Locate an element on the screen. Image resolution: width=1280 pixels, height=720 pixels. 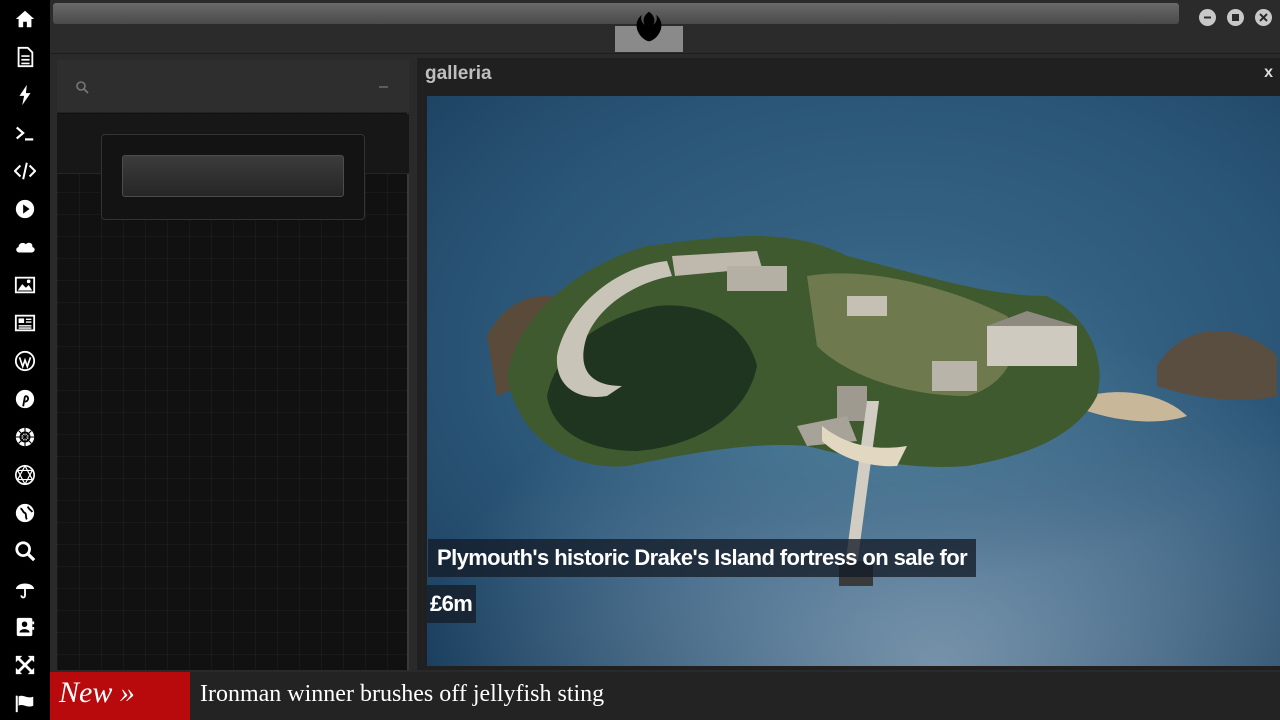
wordpress-icon is located at coordinates (25, 361).